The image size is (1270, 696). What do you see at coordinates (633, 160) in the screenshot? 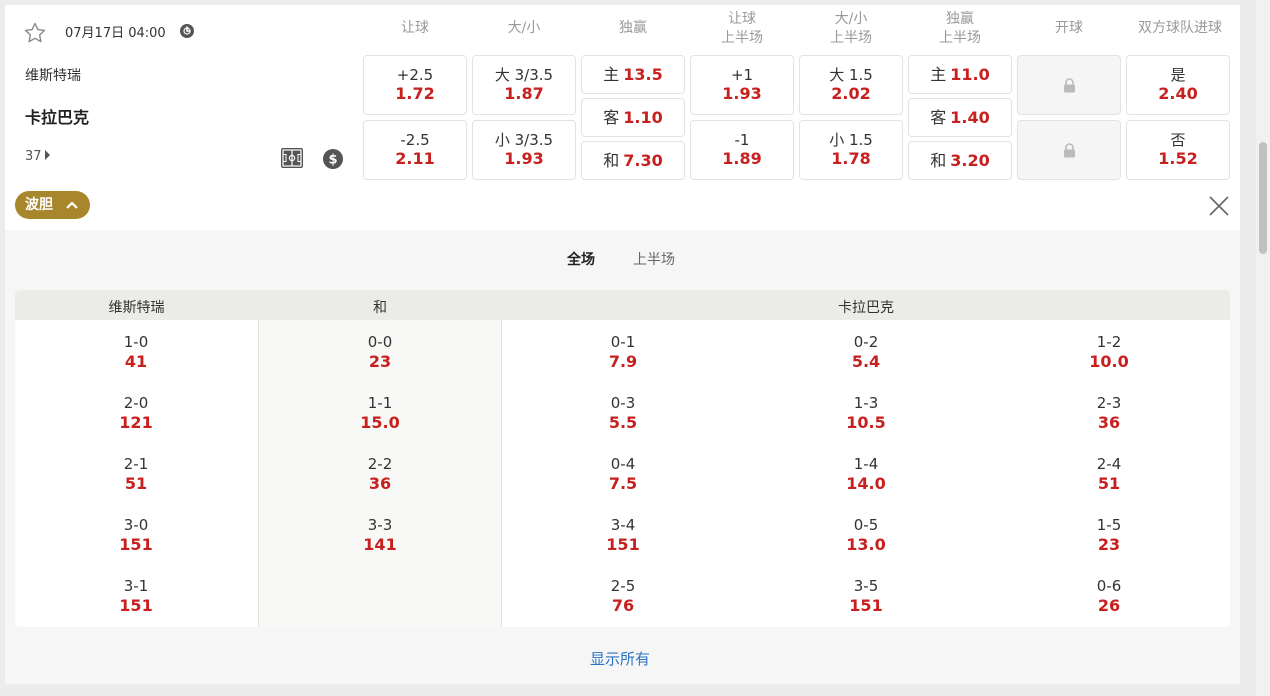
I see `odds-cell-moneyline-draw: 和 7.30` at bounding box center [633, 160].